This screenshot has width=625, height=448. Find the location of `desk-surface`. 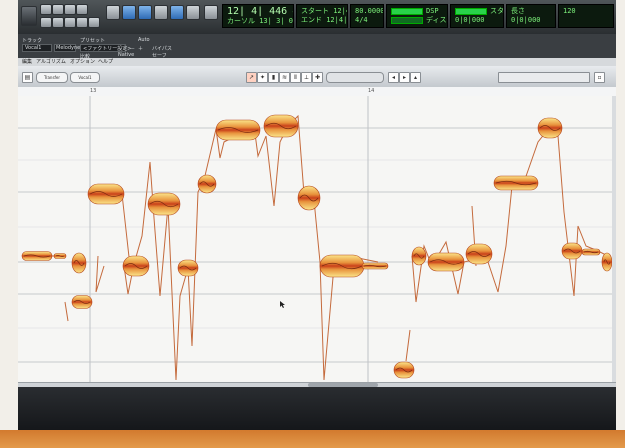

desk-surface is located at coordinates (312, 439).